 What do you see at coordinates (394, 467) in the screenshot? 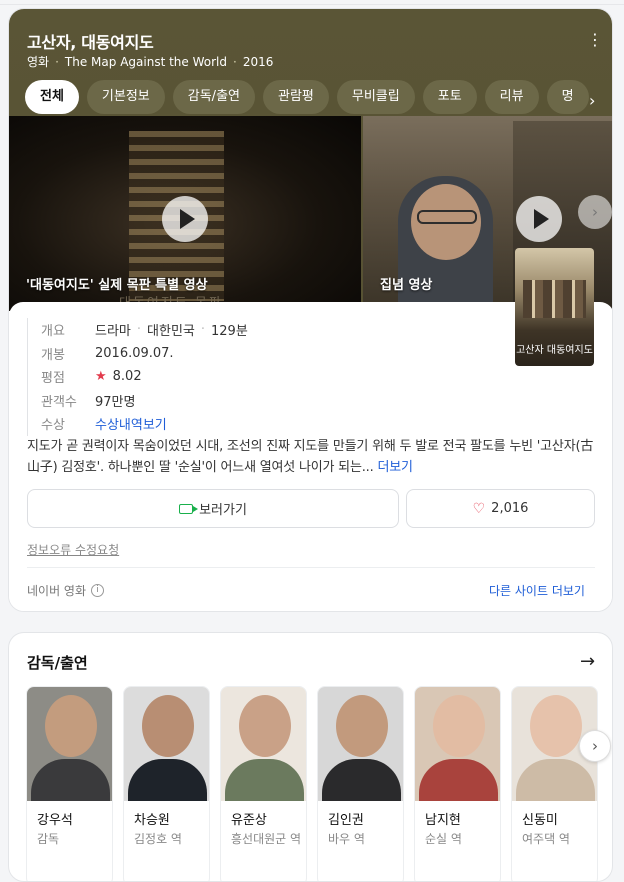
I see `synopsis-more-link: 더보기` at bounding box center [394, 467].